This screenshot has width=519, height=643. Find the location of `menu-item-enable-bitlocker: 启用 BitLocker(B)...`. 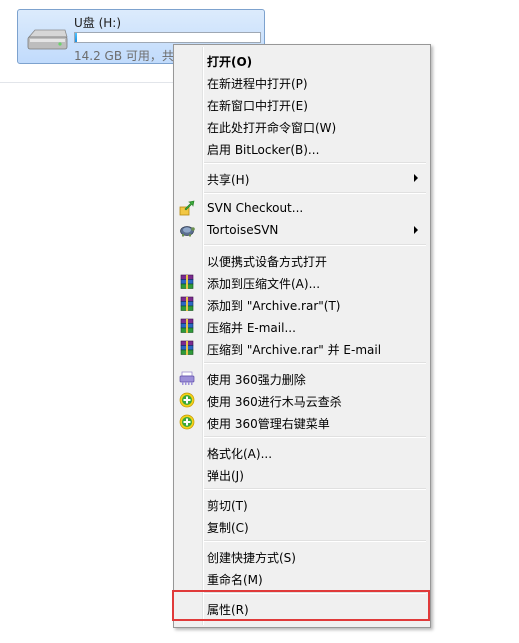

menu-item-enable-bitlocker: 启用 BitLocker(B)... is located at coordinates (302, 148).